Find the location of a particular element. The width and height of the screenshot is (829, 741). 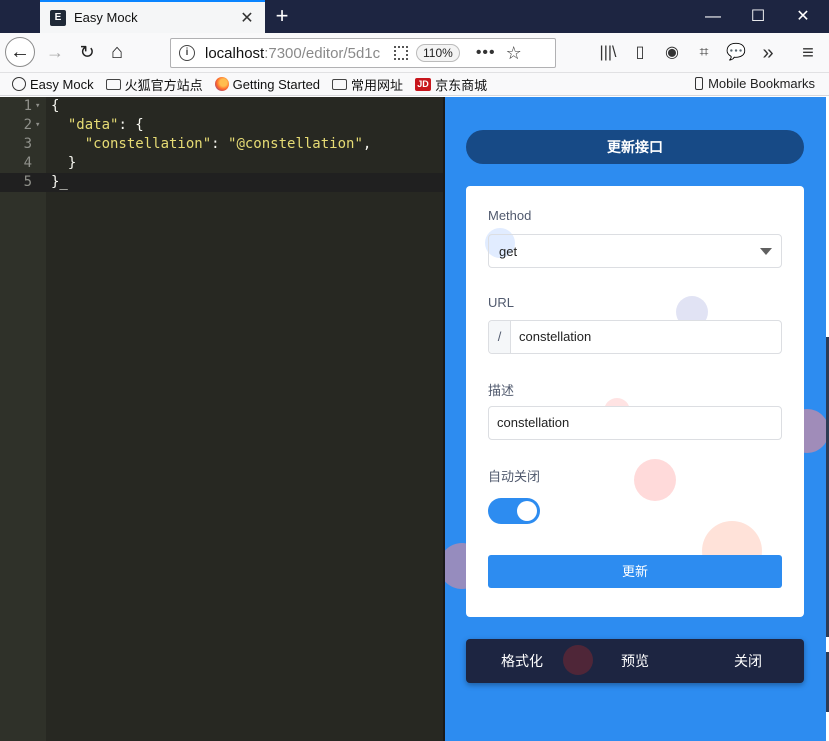

bookmark-label: 京东商城 is located at coordinates (461, 85).